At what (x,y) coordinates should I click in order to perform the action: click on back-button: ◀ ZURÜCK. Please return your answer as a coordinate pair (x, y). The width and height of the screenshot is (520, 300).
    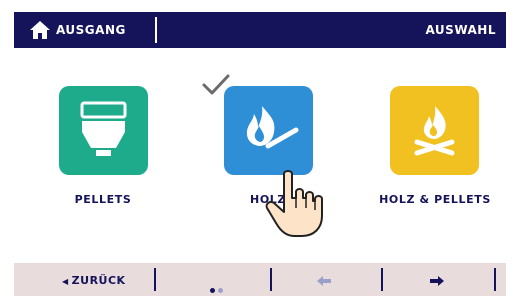
    Looking at the image, I should click on (94, 281).